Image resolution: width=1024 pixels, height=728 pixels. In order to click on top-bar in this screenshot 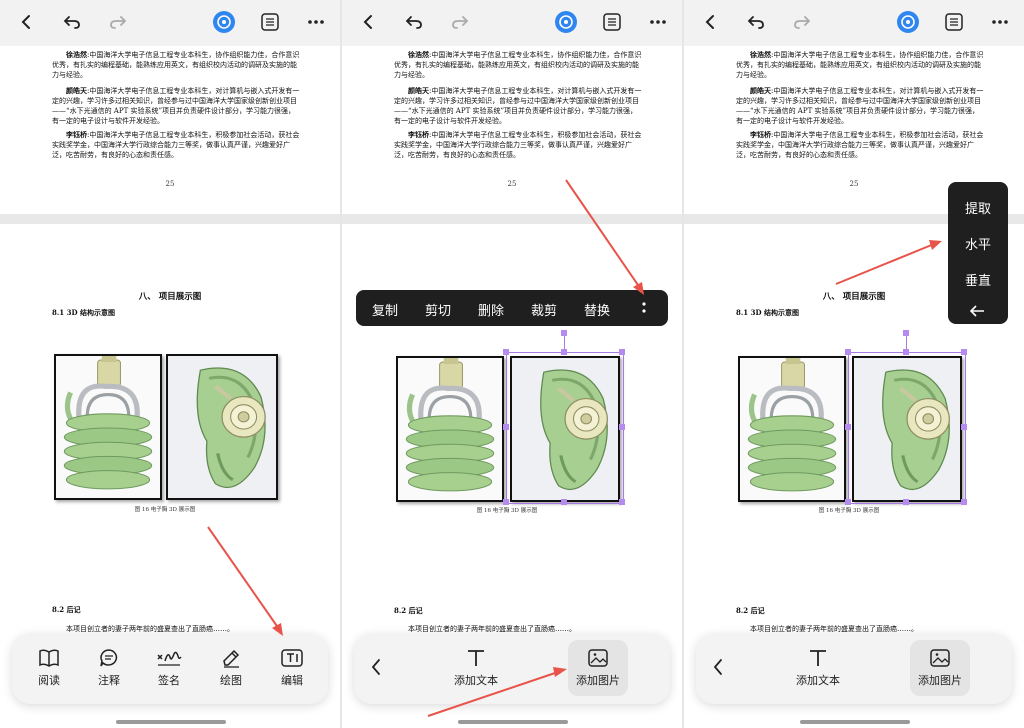, I will do `click(512, 23)`.